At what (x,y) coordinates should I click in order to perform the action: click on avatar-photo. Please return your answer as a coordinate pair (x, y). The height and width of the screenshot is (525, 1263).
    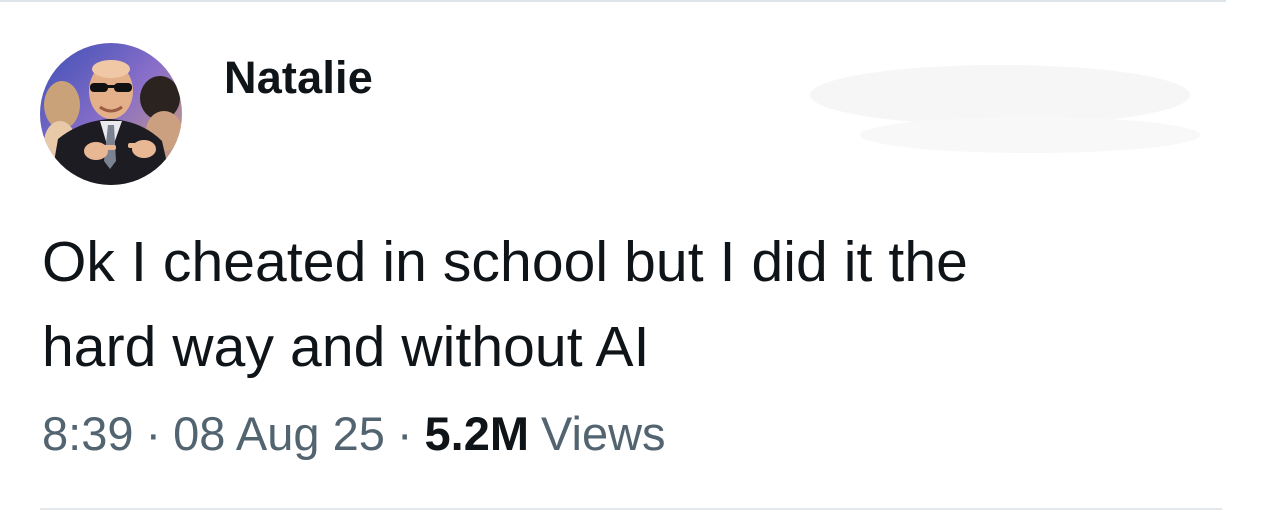
    Looking at the image, I should click on (111, 114).